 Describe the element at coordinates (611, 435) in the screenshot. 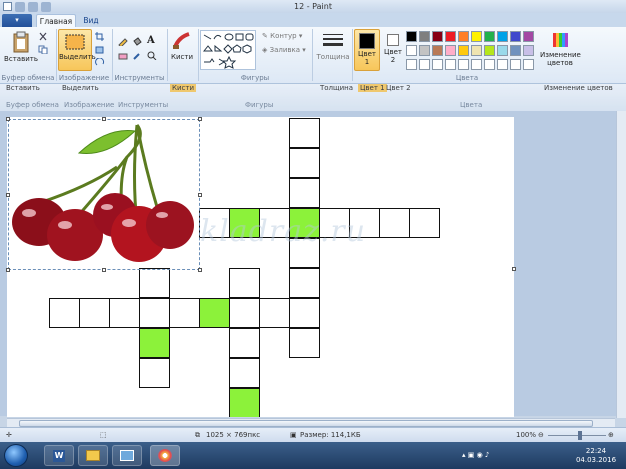

I see `zoom-in-button: ⊕` at that location.